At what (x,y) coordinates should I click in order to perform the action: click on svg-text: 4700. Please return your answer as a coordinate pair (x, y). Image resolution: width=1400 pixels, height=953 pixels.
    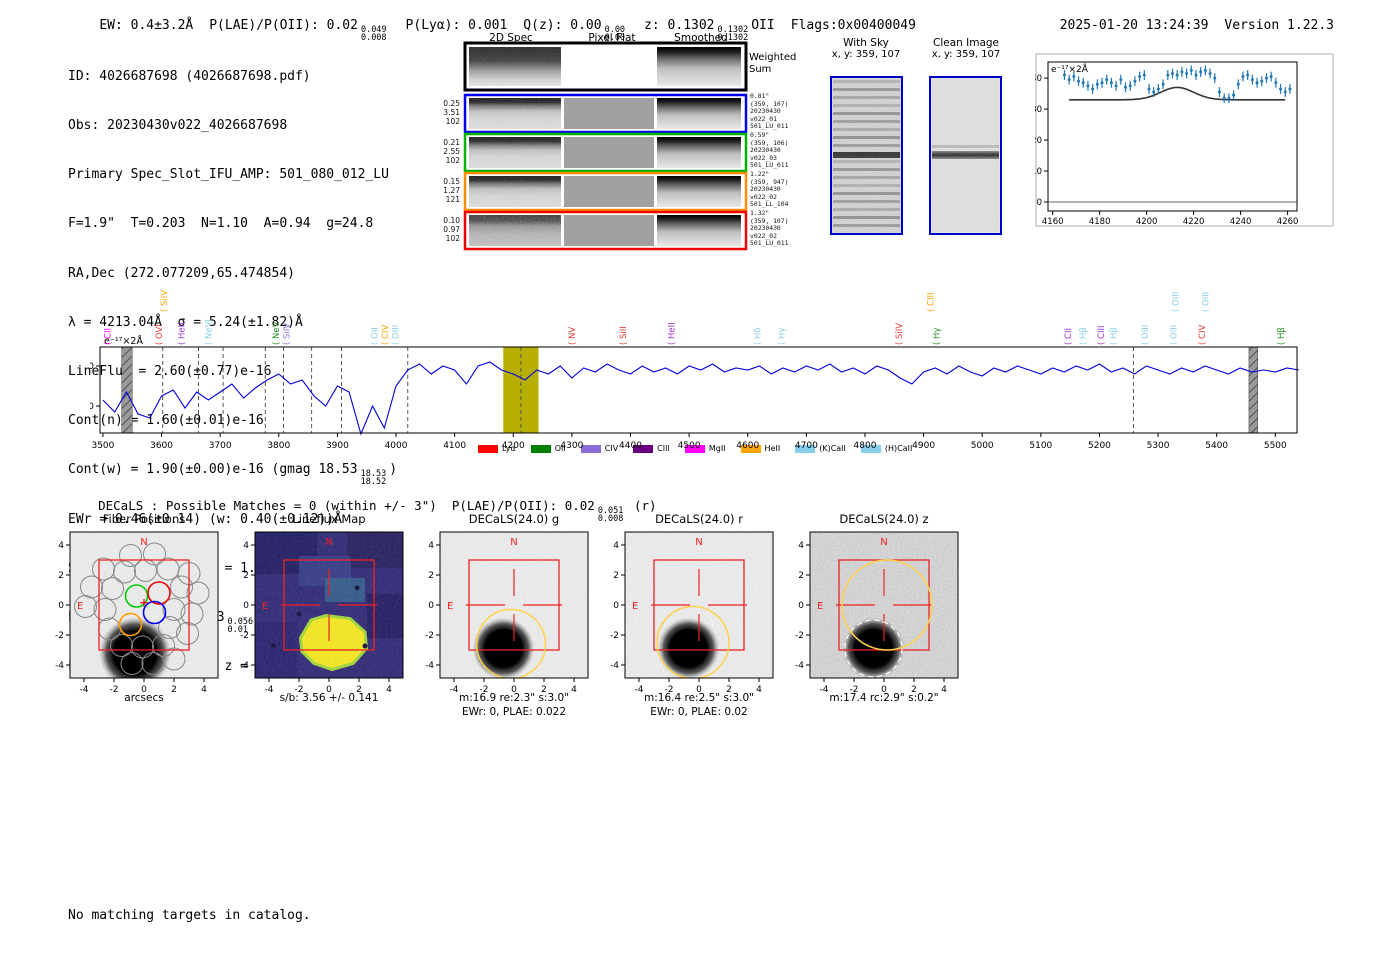
    Looking at the image, I should click on (806, 446).